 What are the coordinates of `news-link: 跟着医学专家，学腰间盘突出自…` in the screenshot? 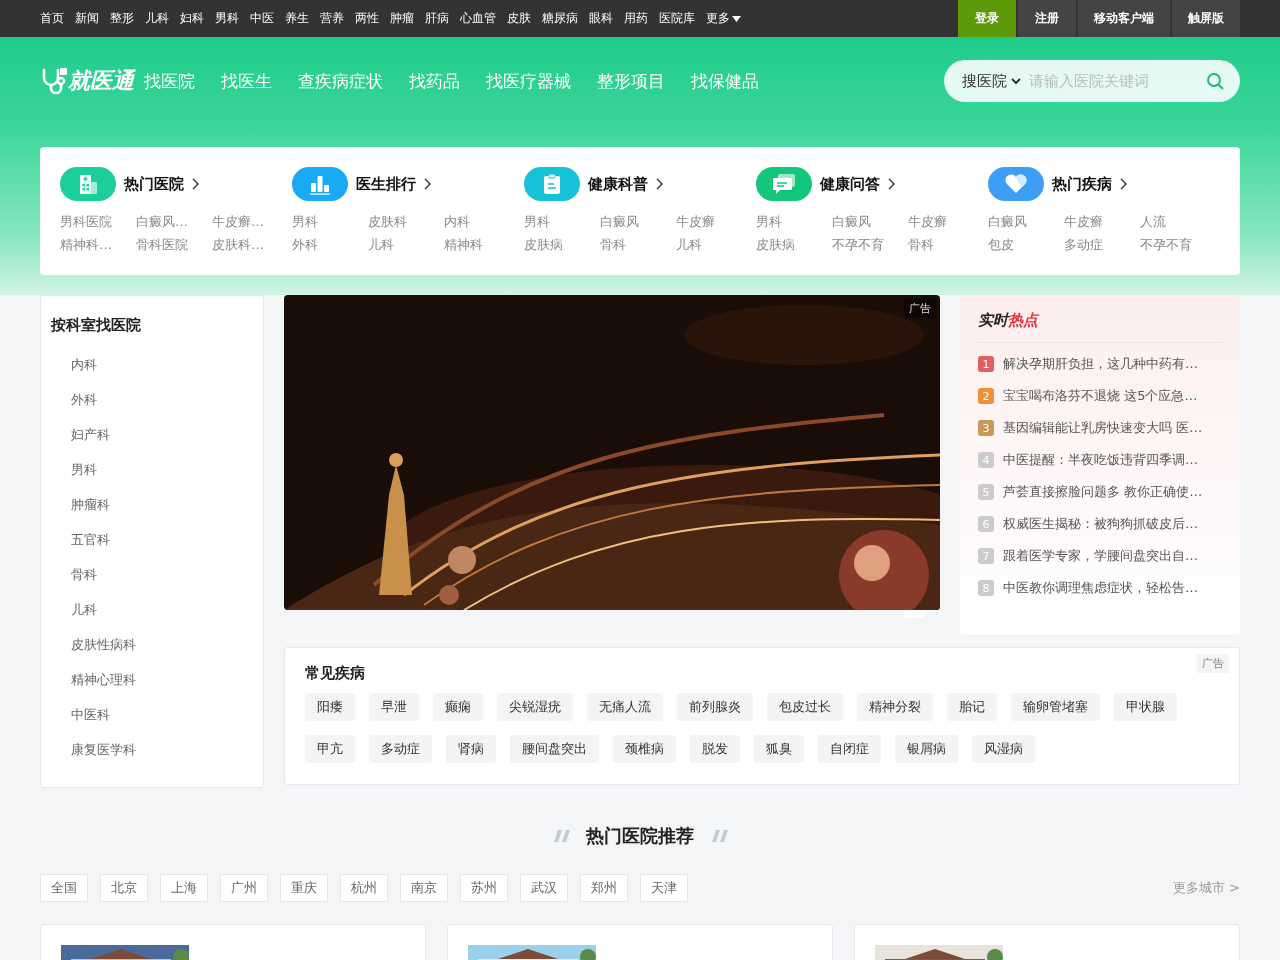 It's located at (1100, 556).